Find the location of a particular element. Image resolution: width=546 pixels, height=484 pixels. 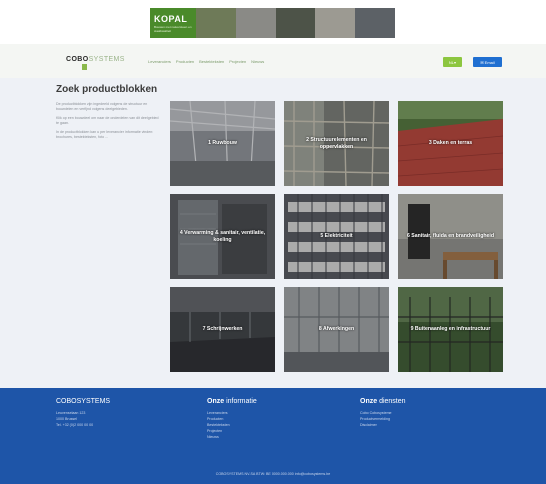

footer-services-title-bold: Onze is located at coordinates (369, 401).